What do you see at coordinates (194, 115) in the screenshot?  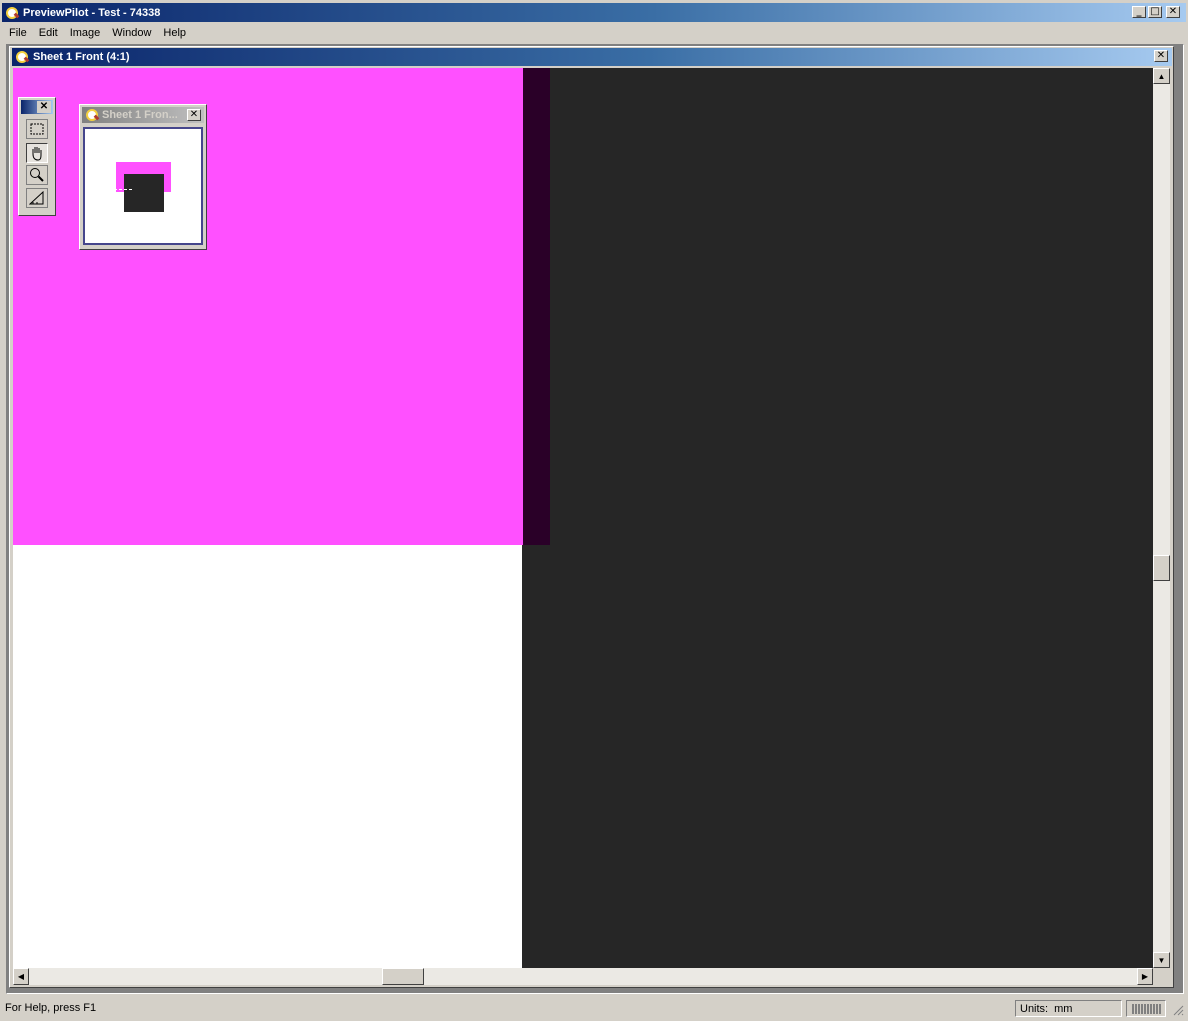 I see `navigator-close-button: ✕` at bounding box center [194, 115].